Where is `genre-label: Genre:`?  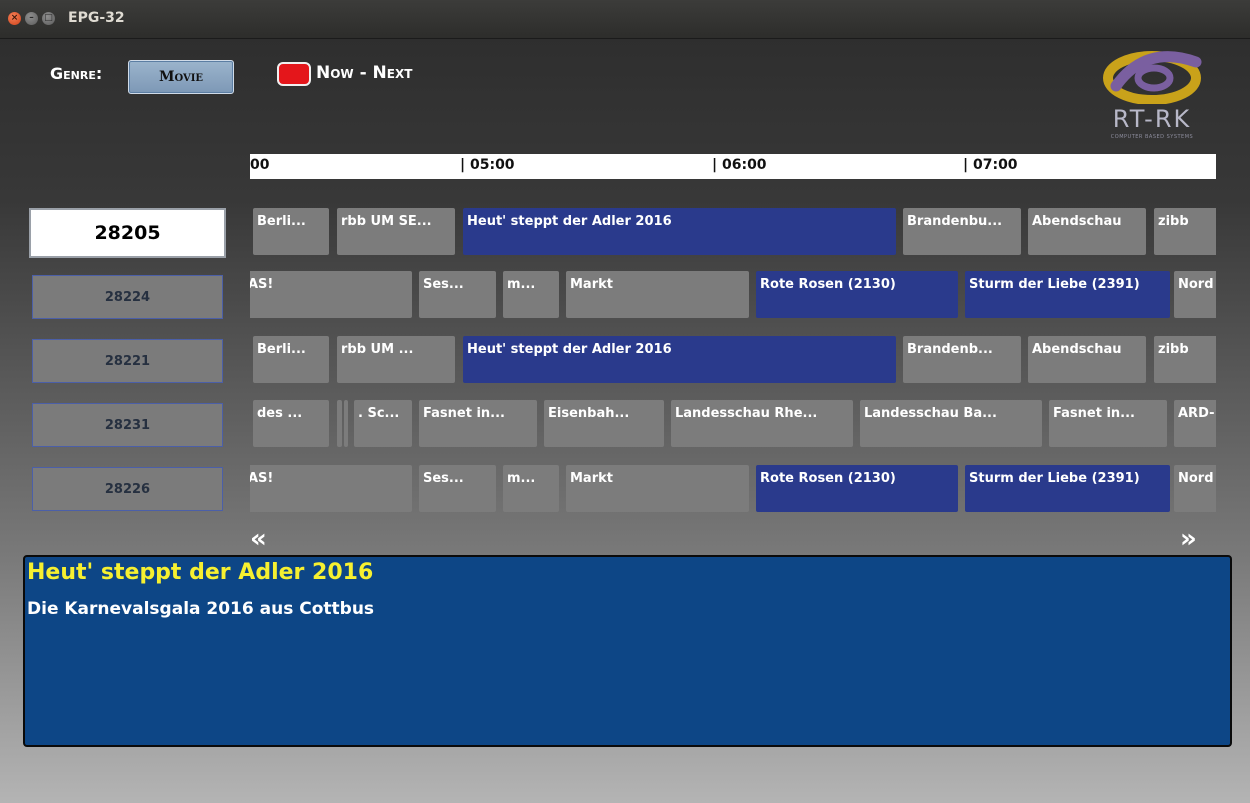 genre-label: Genre: is located at coordinates (76, 73).